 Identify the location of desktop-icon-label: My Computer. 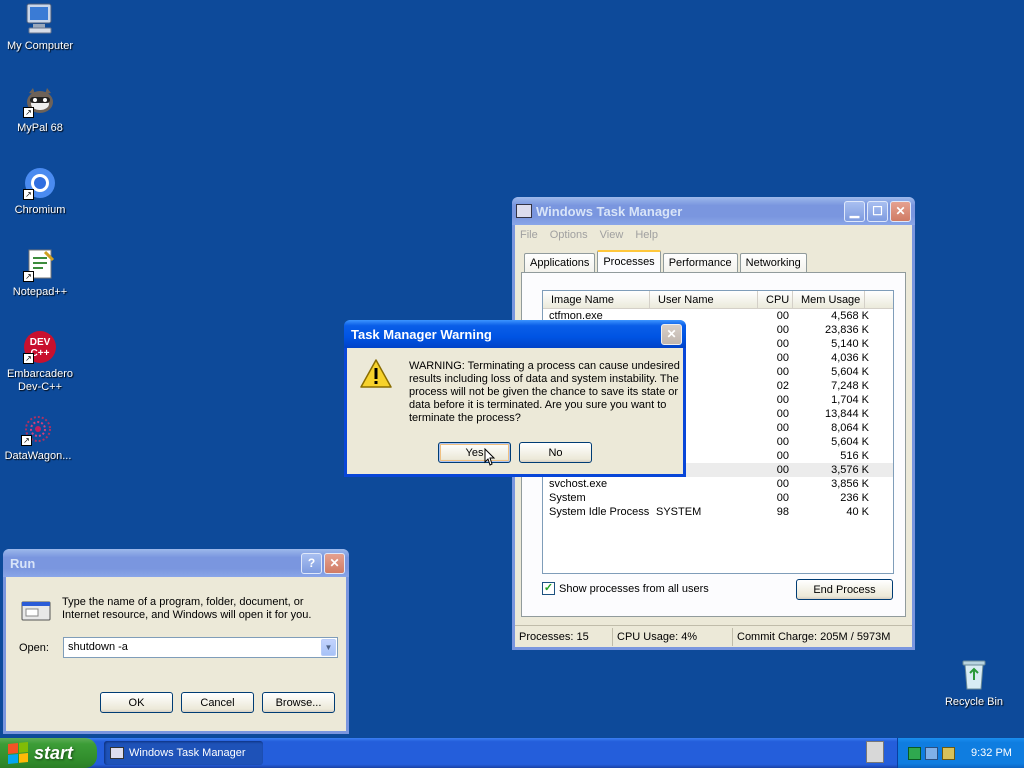
(40, 46).